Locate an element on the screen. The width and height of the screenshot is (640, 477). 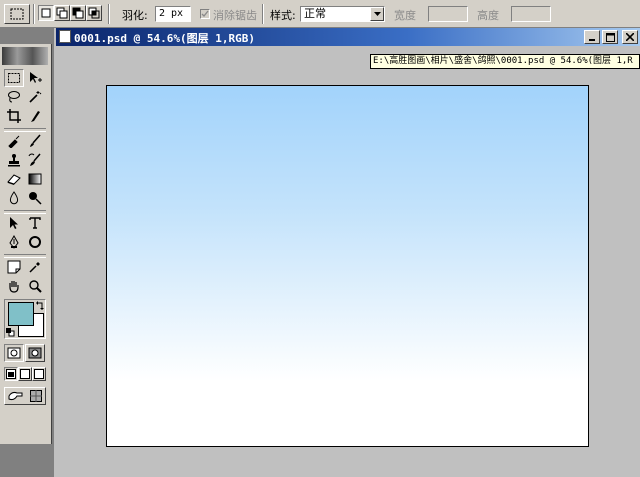
quick-mask-icon is located at coordinates (35, 353).